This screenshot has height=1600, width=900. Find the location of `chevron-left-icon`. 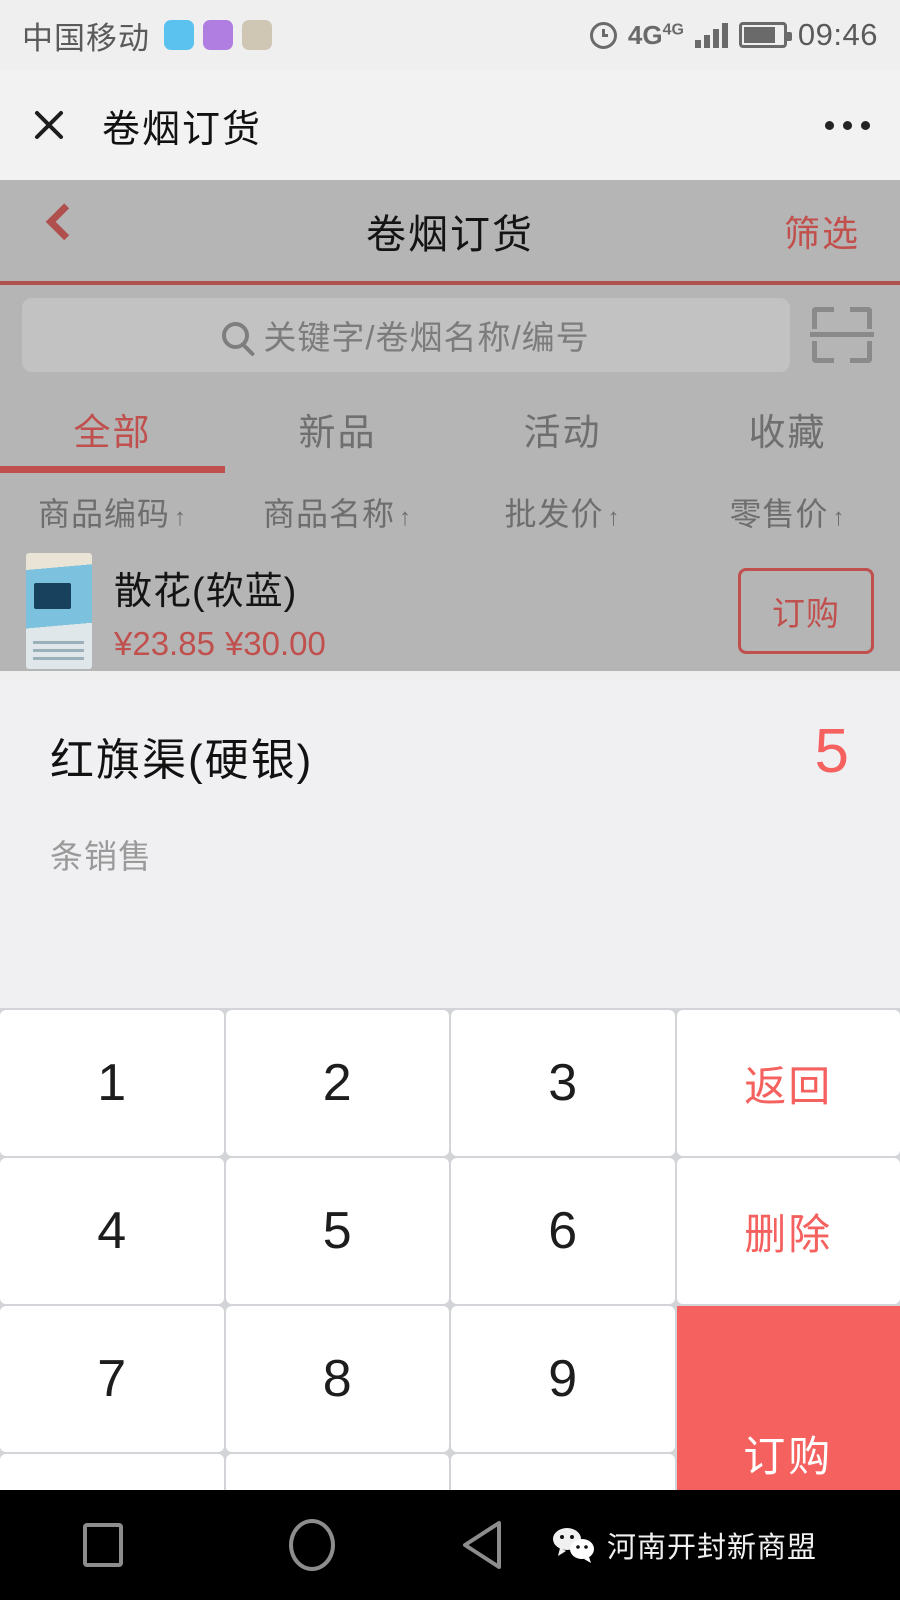

chevron-left-icon is located at coordinates (64, 221).